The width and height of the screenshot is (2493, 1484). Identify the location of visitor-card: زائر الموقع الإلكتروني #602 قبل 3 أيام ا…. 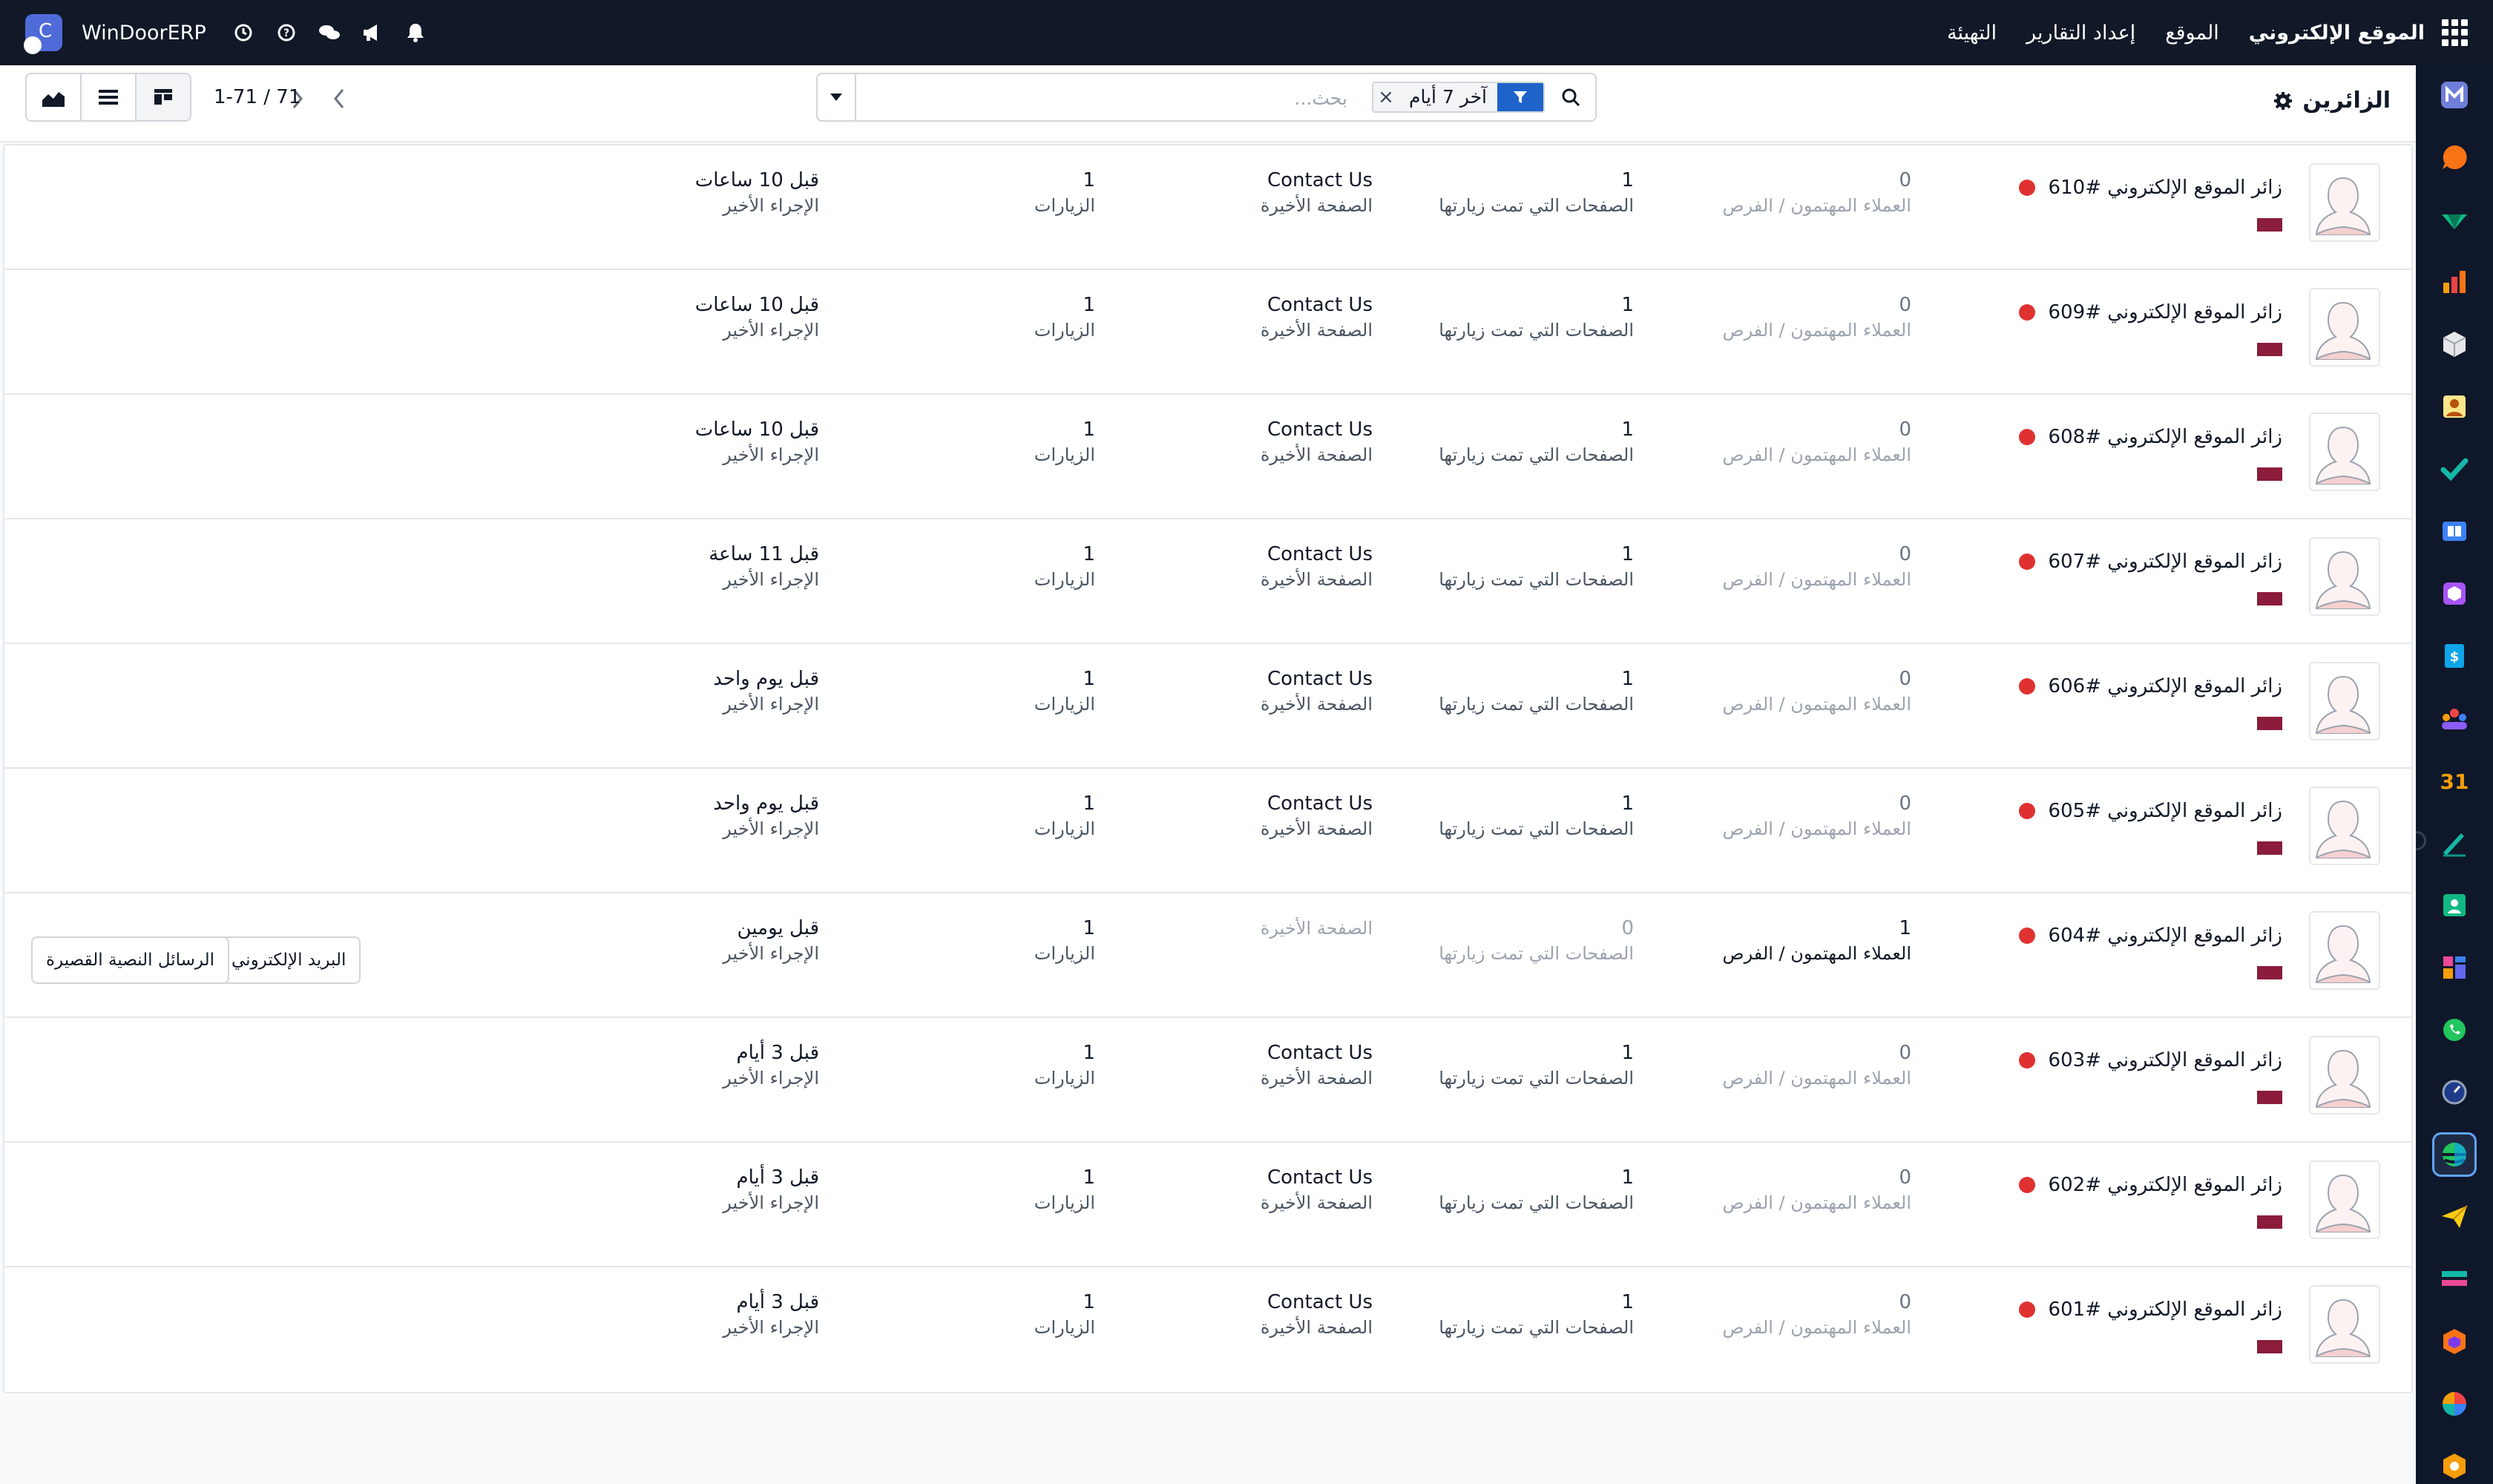
(1208, 1205).